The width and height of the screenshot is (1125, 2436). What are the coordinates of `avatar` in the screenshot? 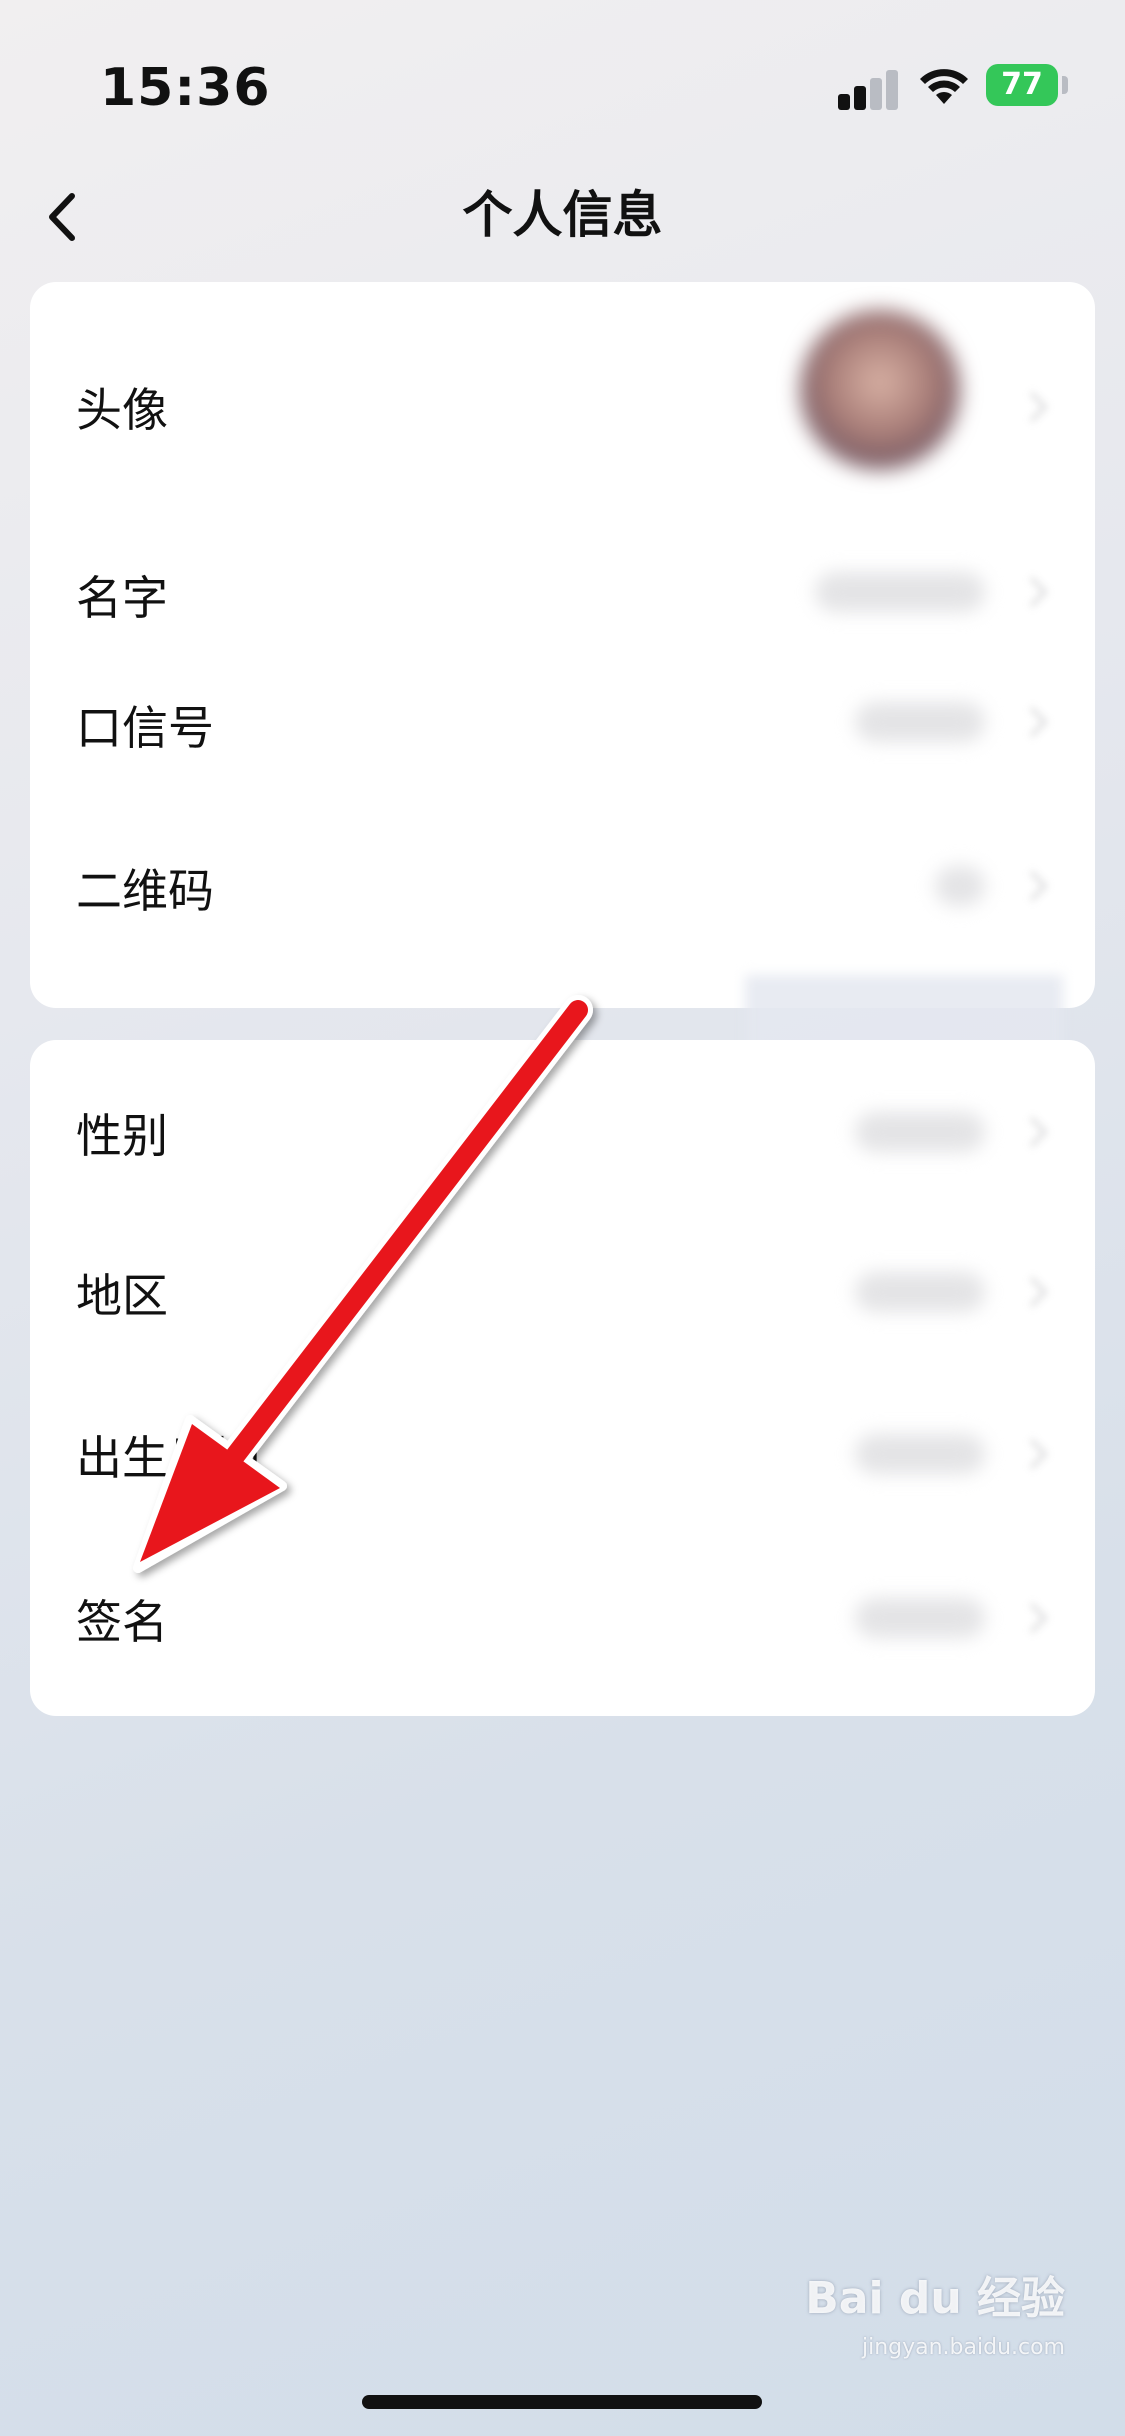 It's located at (880, 390).